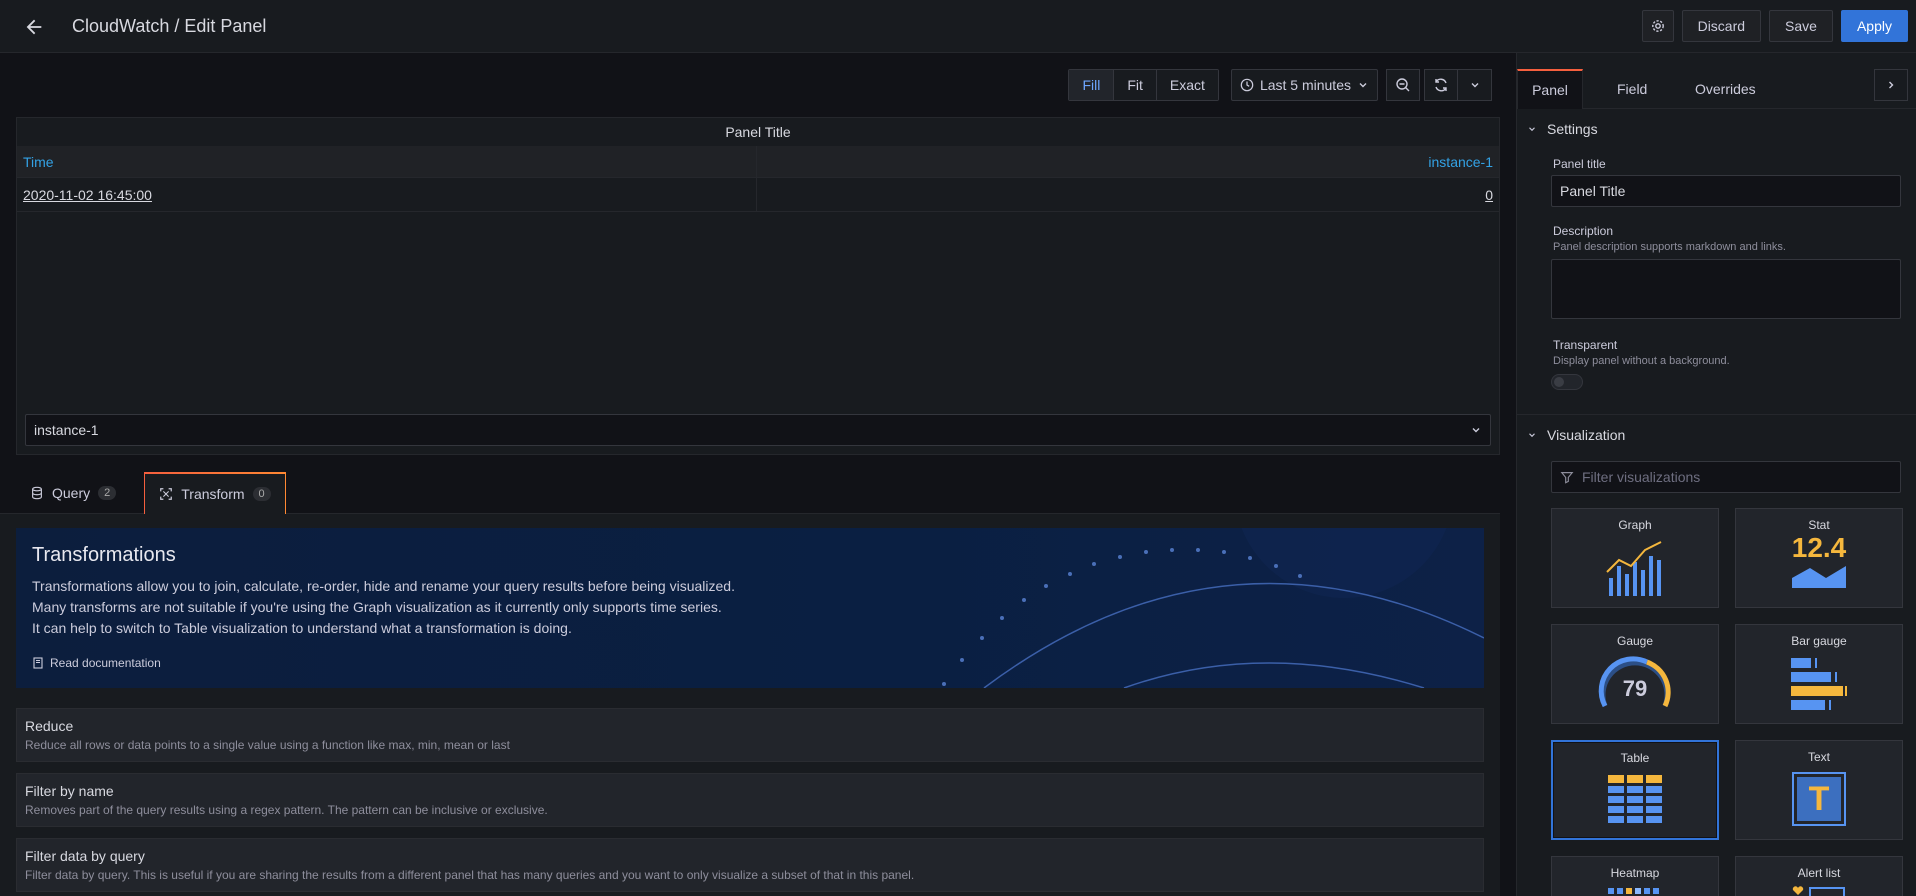 This screenshot has height=896, width=1916. I want to click on book-icon, so click(38, 663).